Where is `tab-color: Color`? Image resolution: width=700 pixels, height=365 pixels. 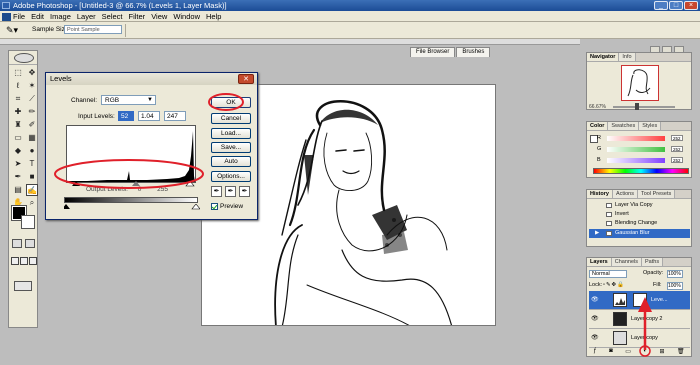 tab-color: Color is located at coordinates (598, 126).